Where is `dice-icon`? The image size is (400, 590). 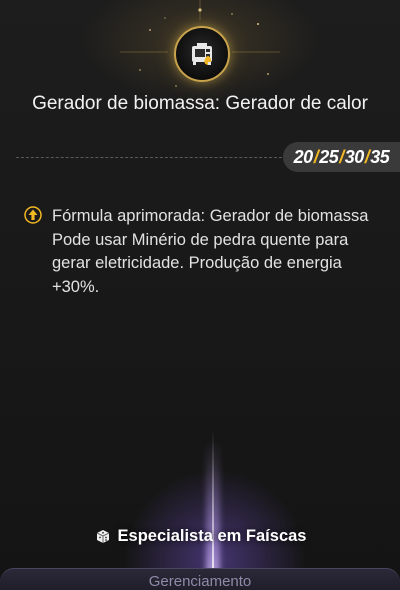
dice-icon is located at coordinates (102, 536).